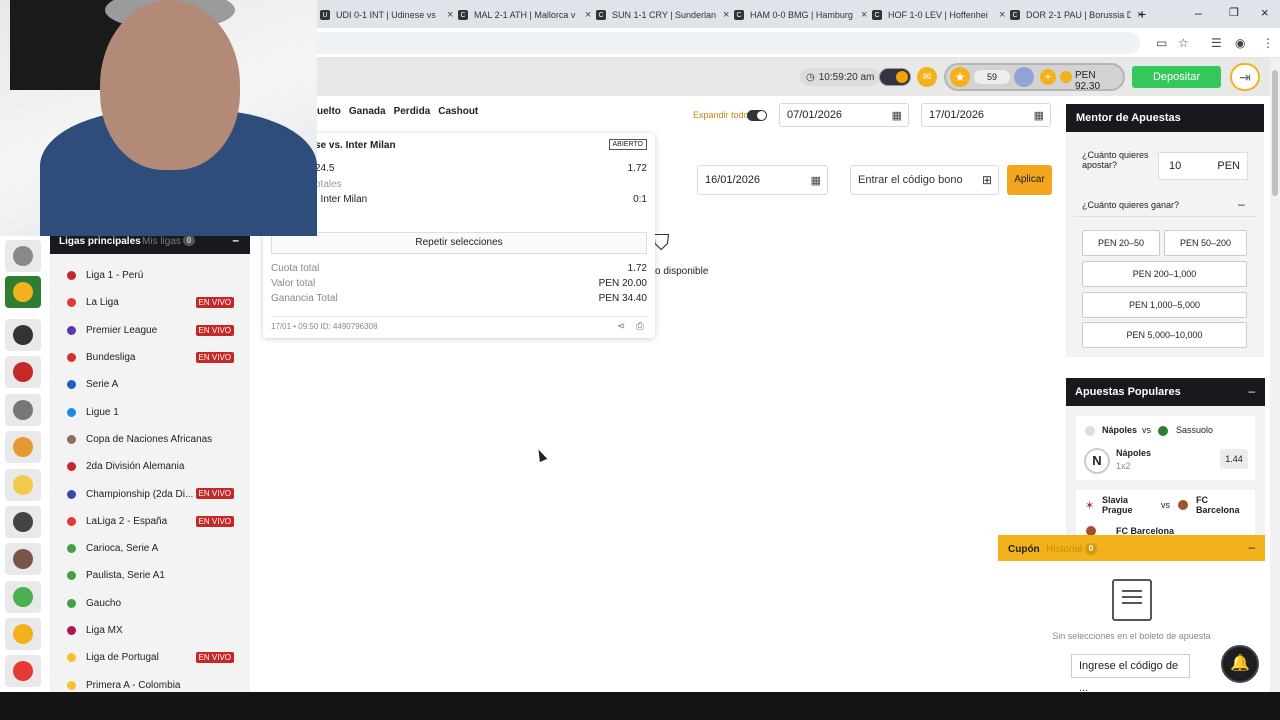 This screenshot has height=720, width=1280. What do you see at coordinates (386, 15) in the screenshot?
I see `browser-tab: U UDI 0-1 INT | Udinese vs ×` at bounding box center [386, 15].